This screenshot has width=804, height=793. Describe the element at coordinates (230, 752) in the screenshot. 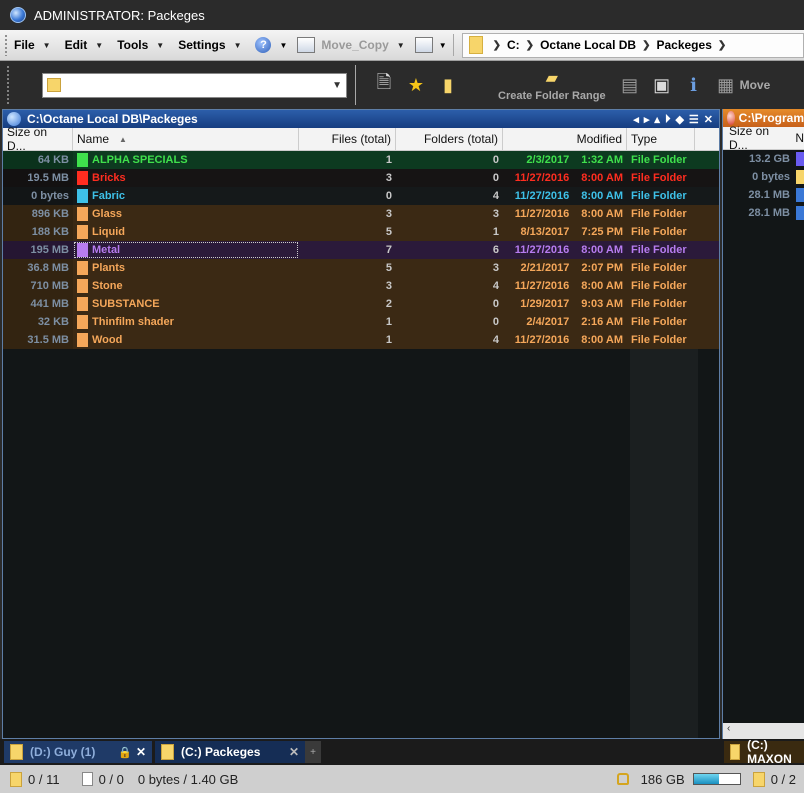

I see `tab-c-packeges: (C:) Packeges ✕` at that location.